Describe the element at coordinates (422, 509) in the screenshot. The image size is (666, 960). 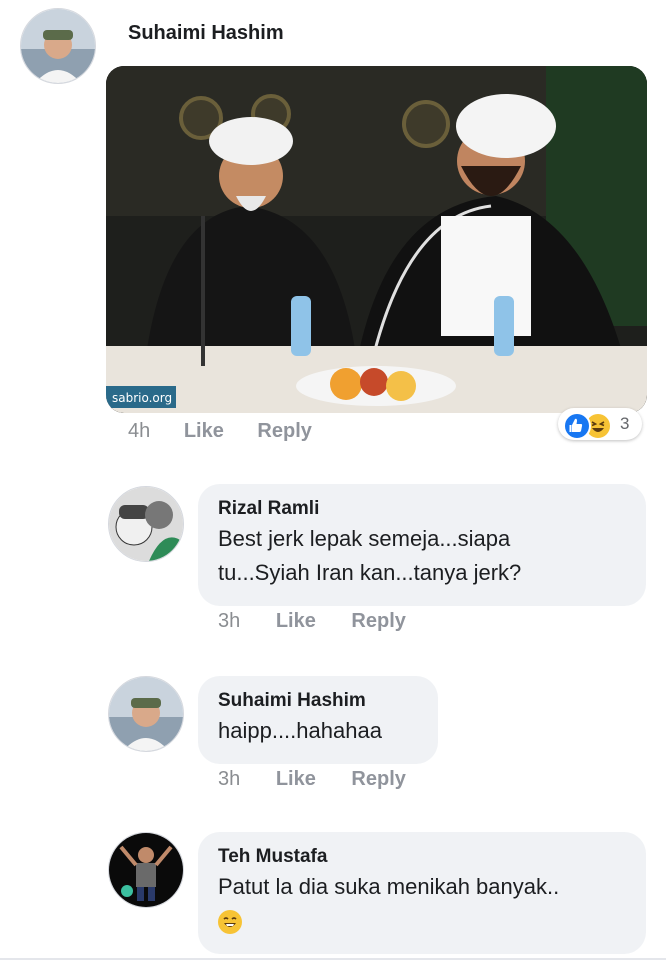
I see `comment-author: Rizal Ramli` at that location.